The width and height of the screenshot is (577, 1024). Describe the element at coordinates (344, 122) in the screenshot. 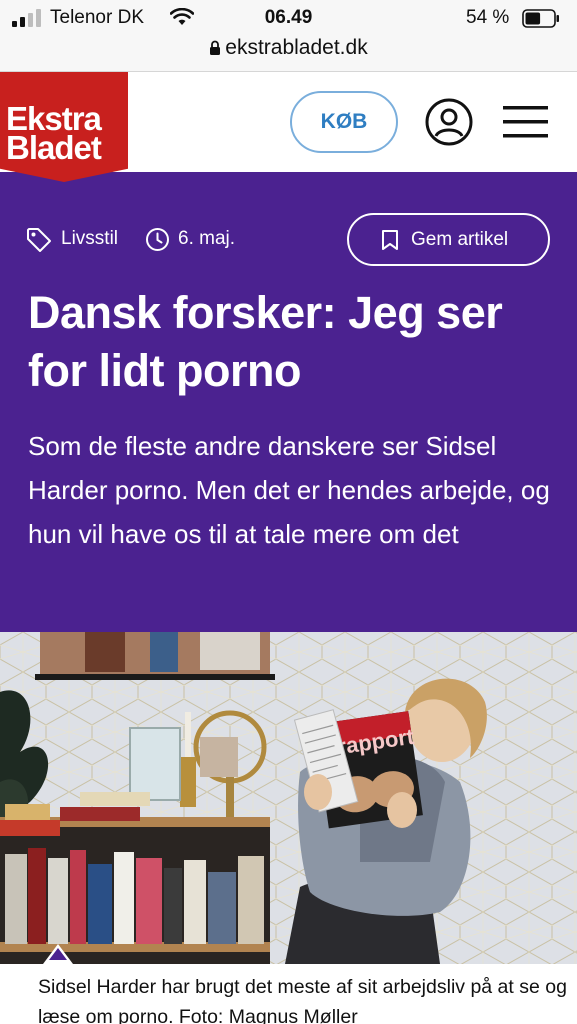

I see `buy-button: KØB` at that location.